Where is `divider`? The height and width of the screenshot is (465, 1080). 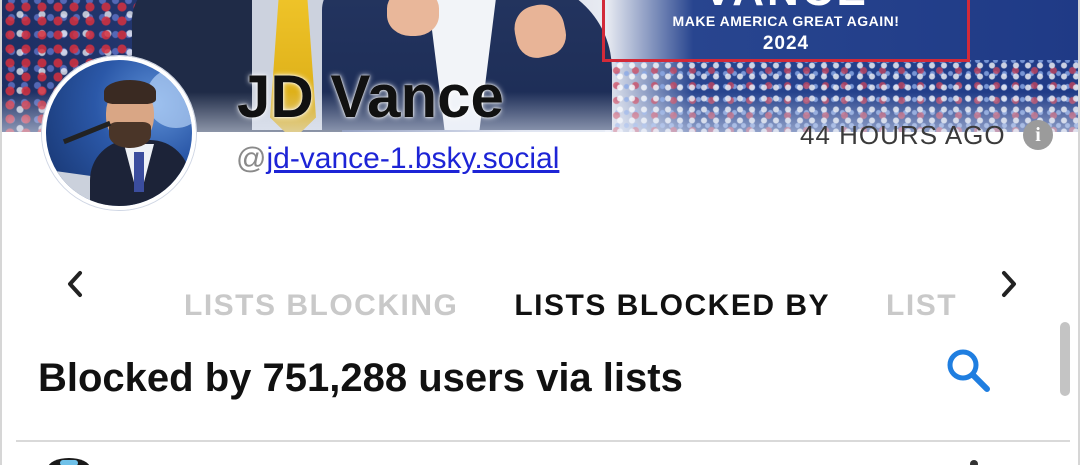 divider is located at coordinates (543, 441).